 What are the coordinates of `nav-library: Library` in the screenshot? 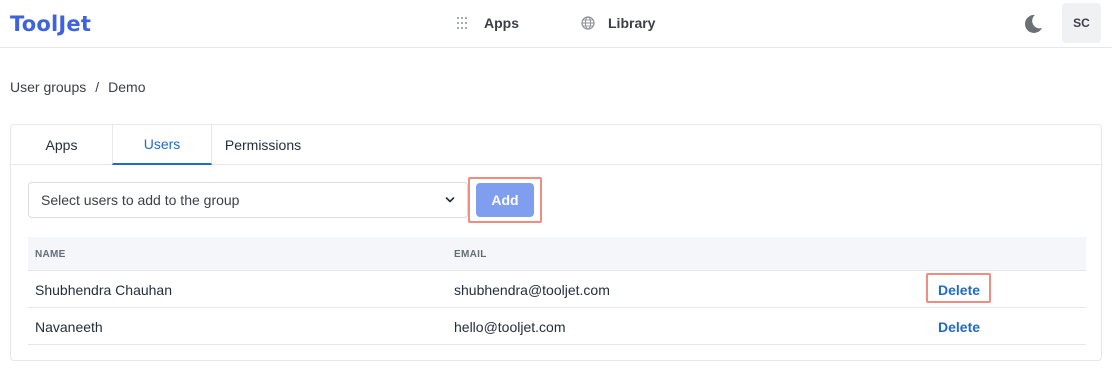 It's located at (618, 23).